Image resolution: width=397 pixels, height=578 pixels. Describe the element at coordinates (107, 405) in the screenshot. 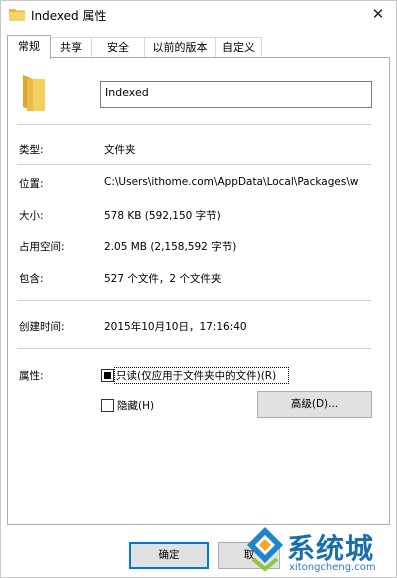

I see `hidden-checkbox` at that location.